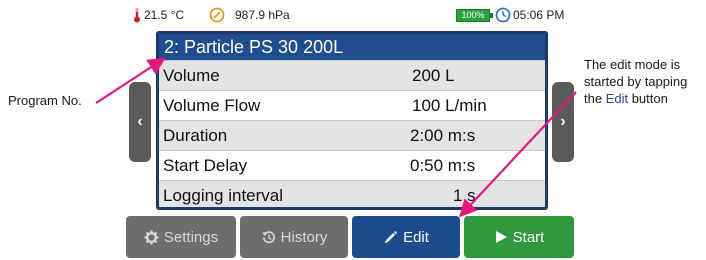 This screenshot has height=260, width=706. I want to click on settings-button: Settings, so click(181, 237).